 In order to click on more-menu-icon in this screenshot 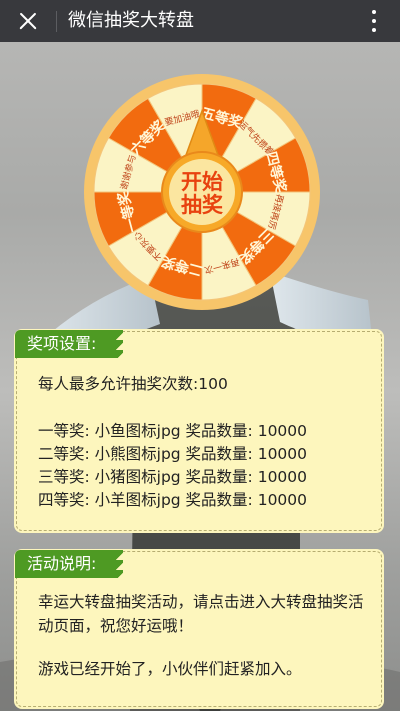, I will do `click(374, 21)`.